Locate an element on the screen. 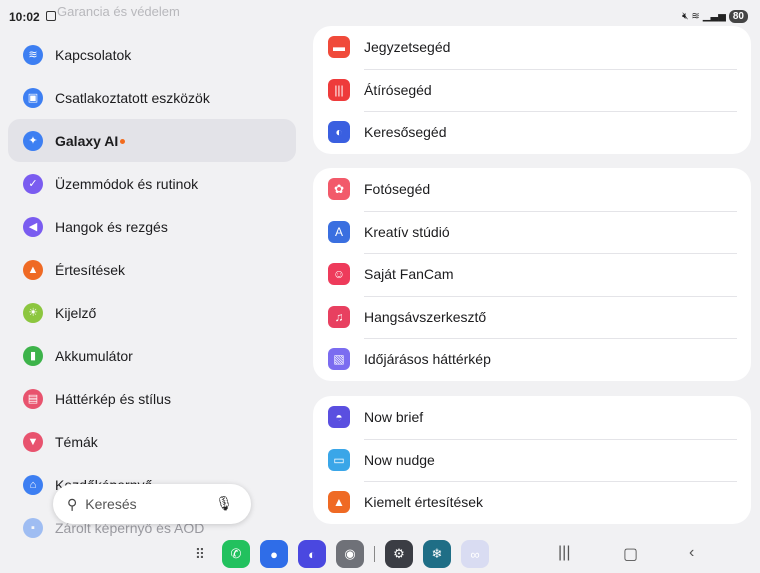 This screenshot has height=573, width=760. weather-wallpaper-icon: ▧ is located at coordinates (339, 359).